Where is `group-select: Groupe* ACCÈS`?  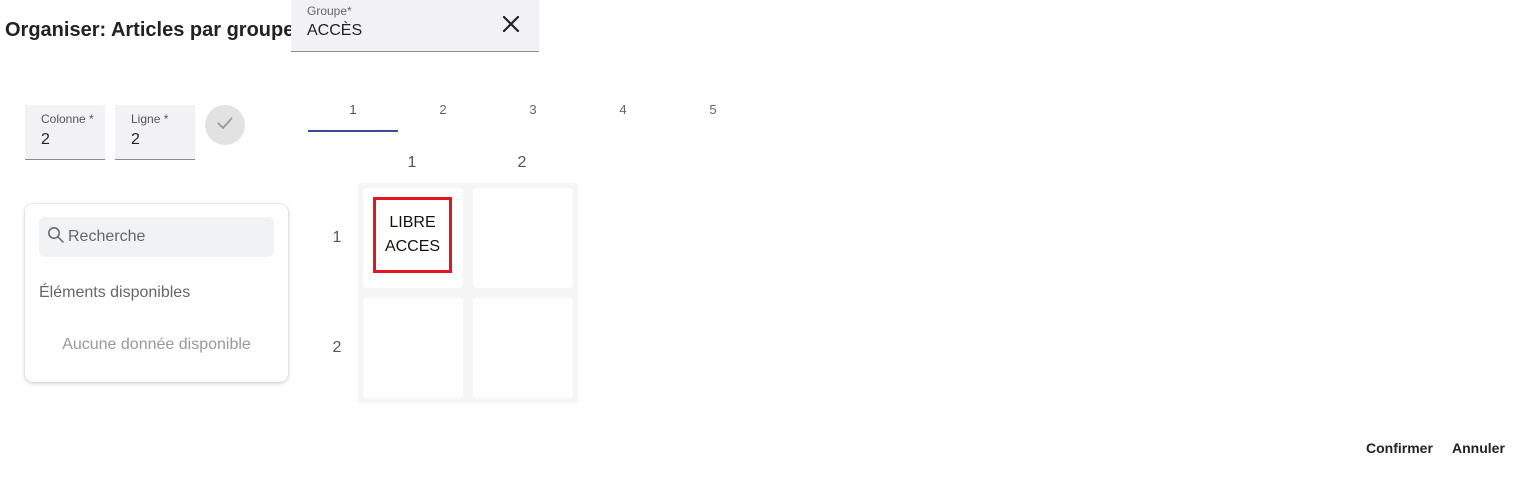
group-select: Groupe* ACCÈS is located at coordinates (415, 26).